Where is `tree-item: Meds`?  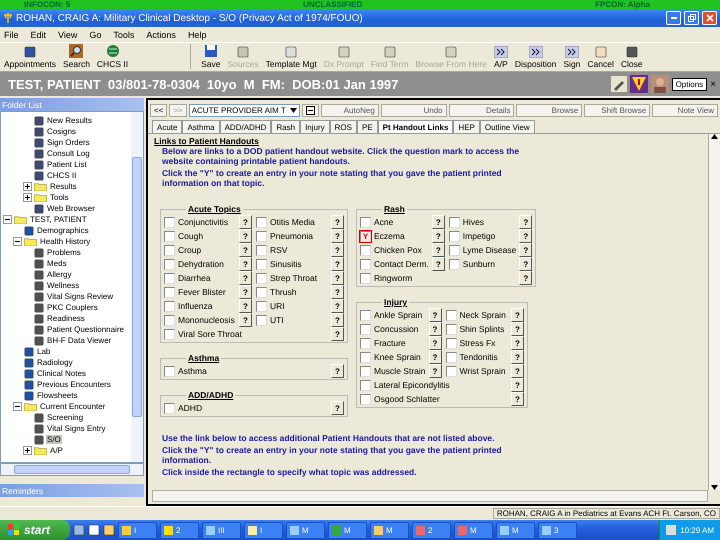 tree-item: Meds is located at coordinates (57, 263).